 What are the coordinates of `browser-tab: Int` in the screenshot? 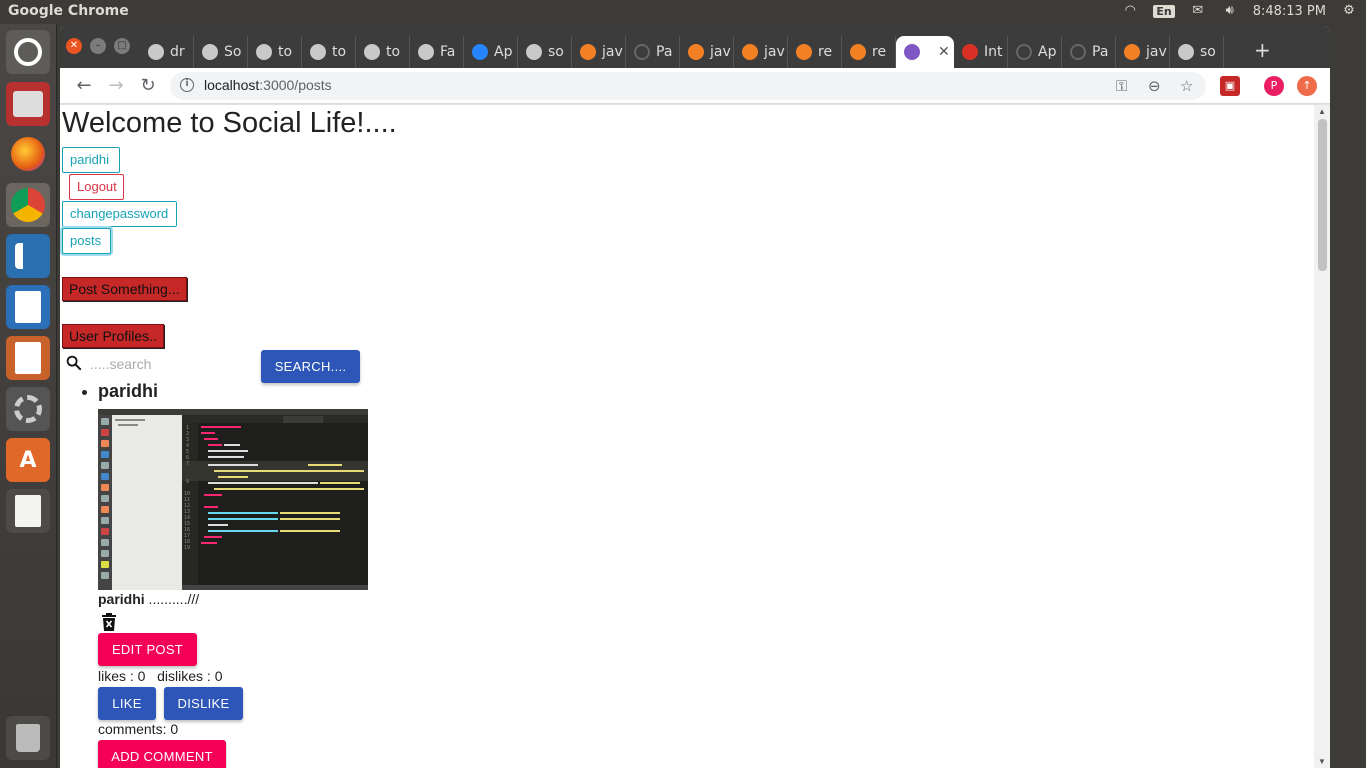 It's located at (981, 52).